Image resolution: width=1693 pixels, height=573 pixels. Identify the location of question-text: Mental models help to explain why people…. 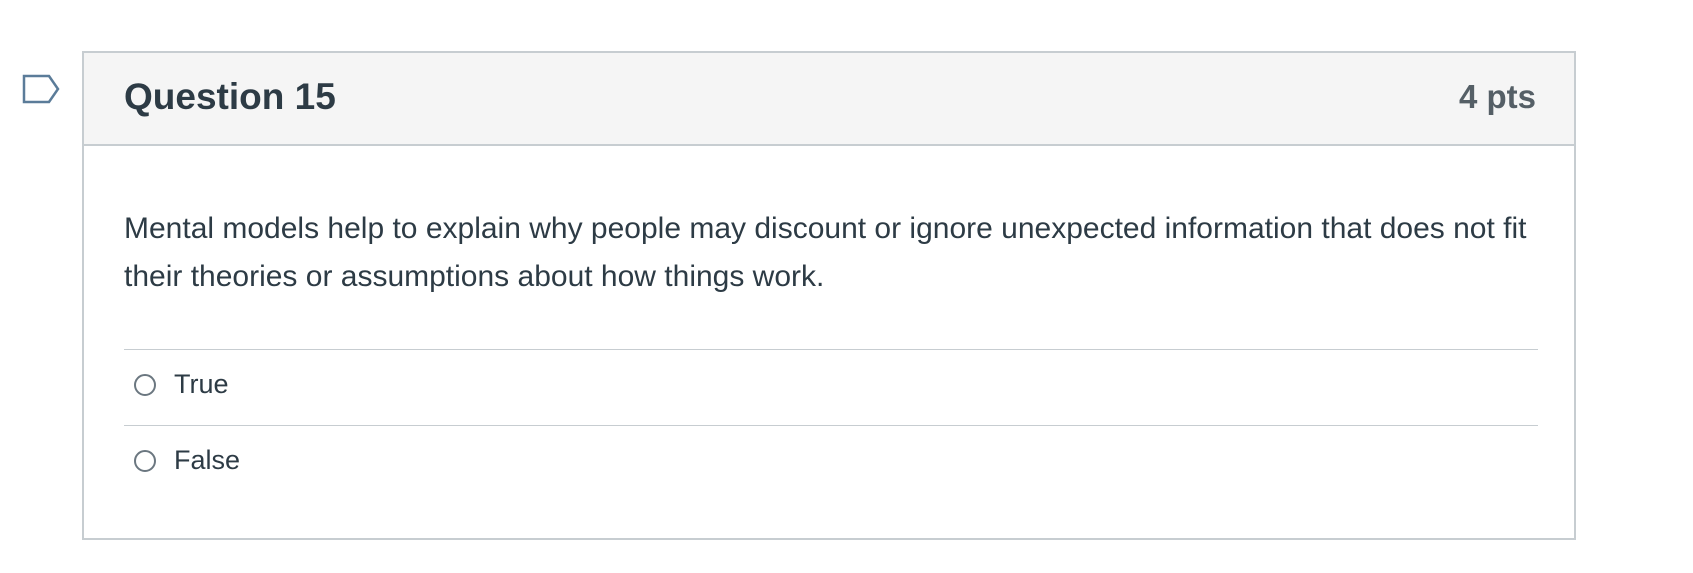
(825, 252).